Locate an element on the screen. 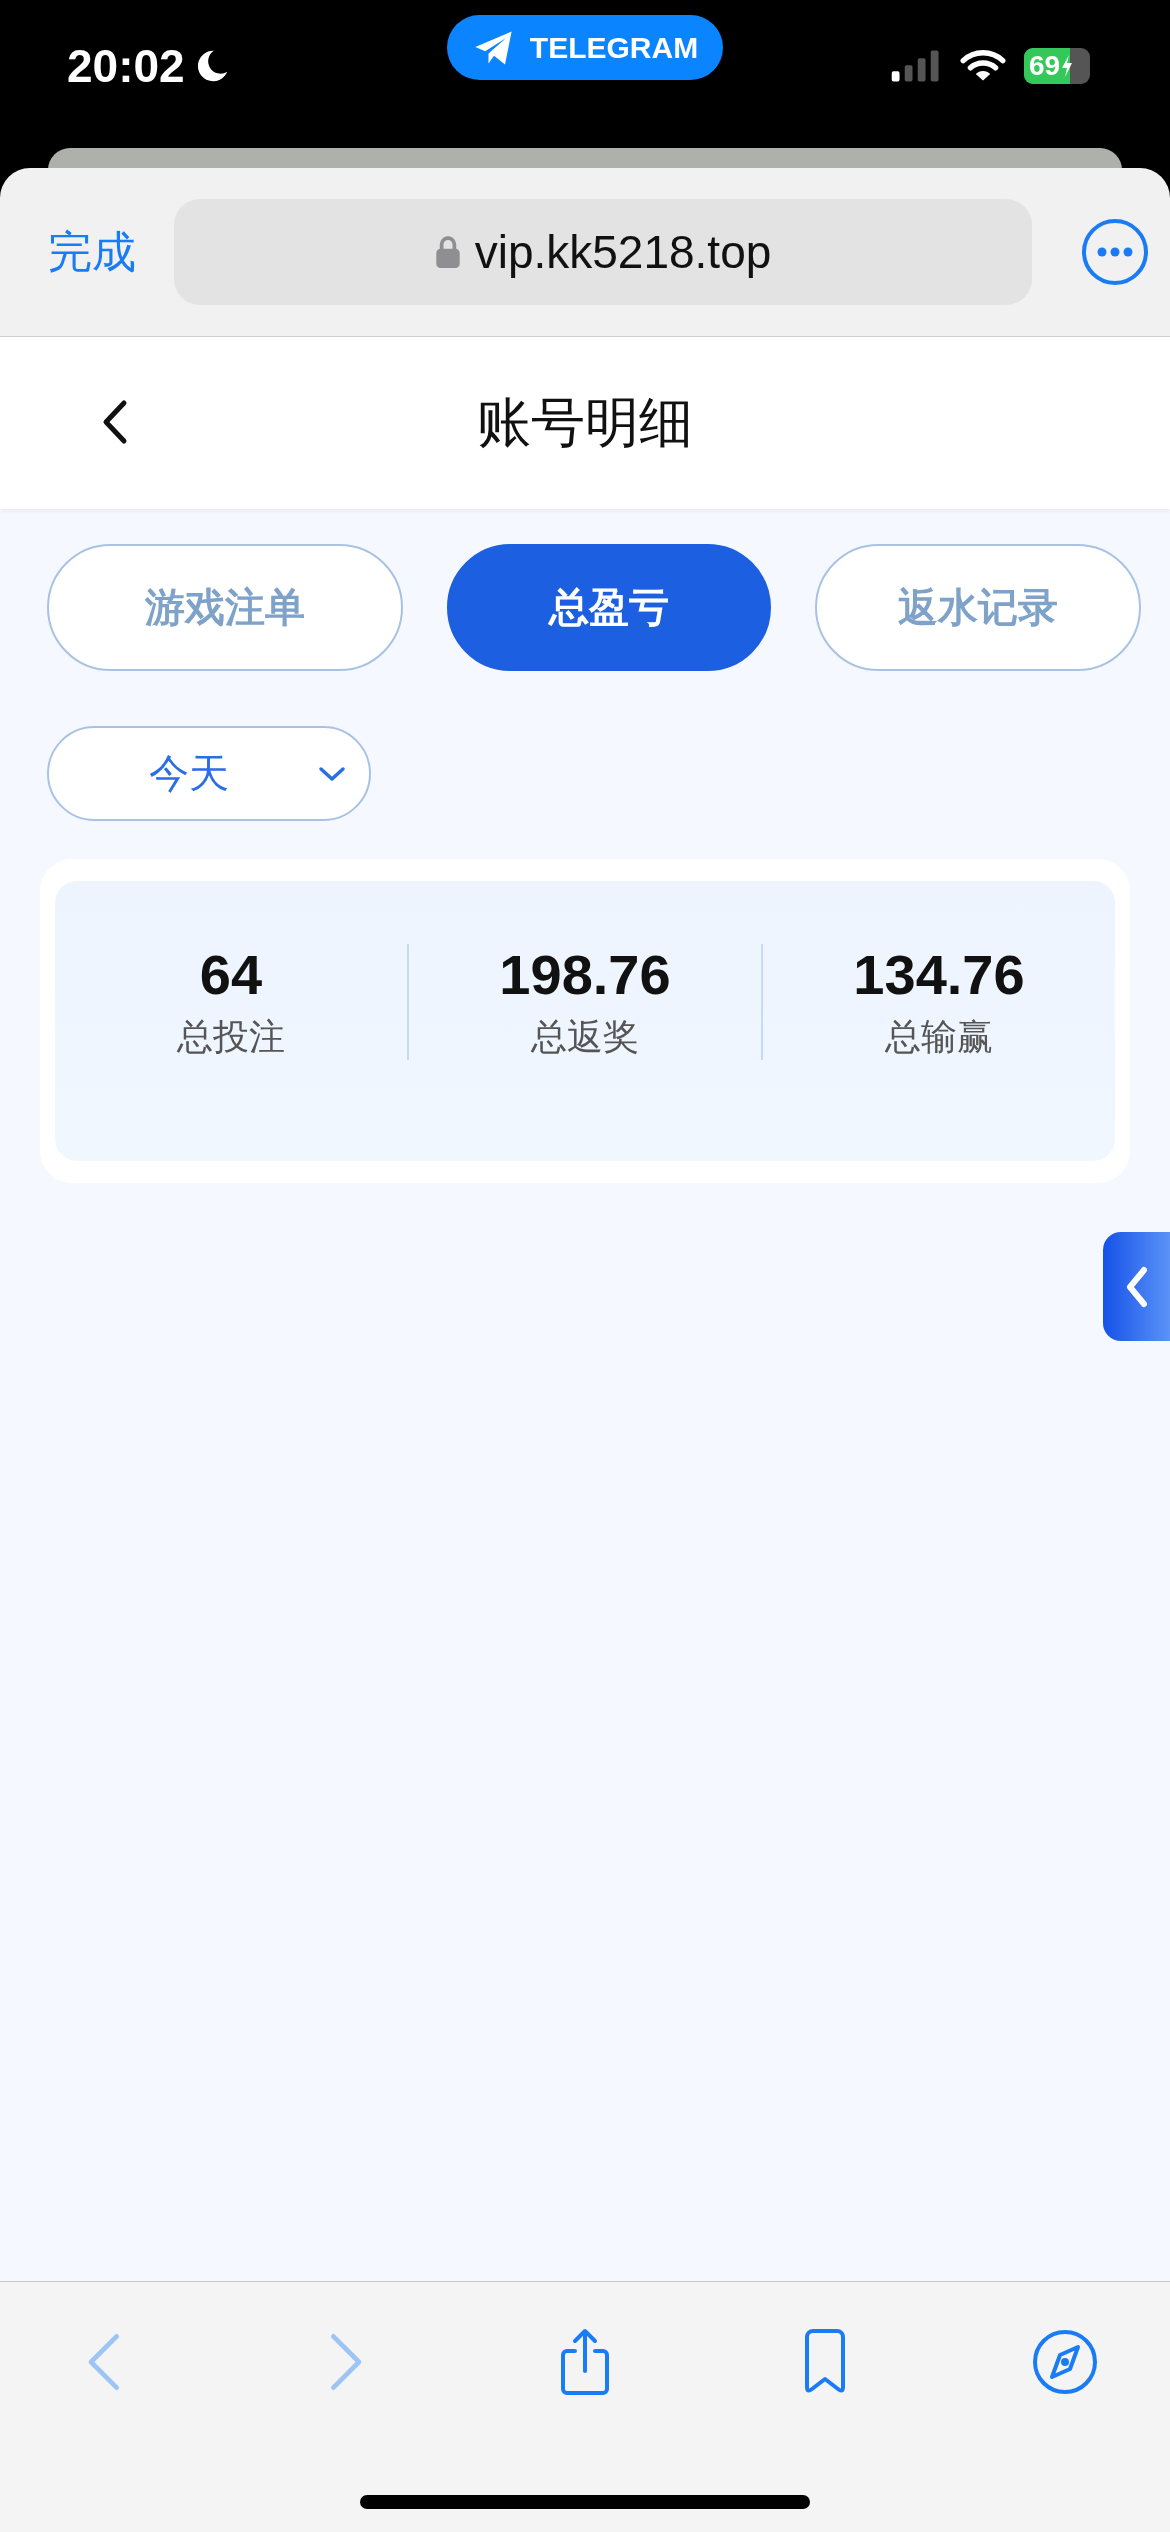 The width and height of the screenshot is (1170, 2532). page-title: 账号明细 is located at coordinates (585, 422).